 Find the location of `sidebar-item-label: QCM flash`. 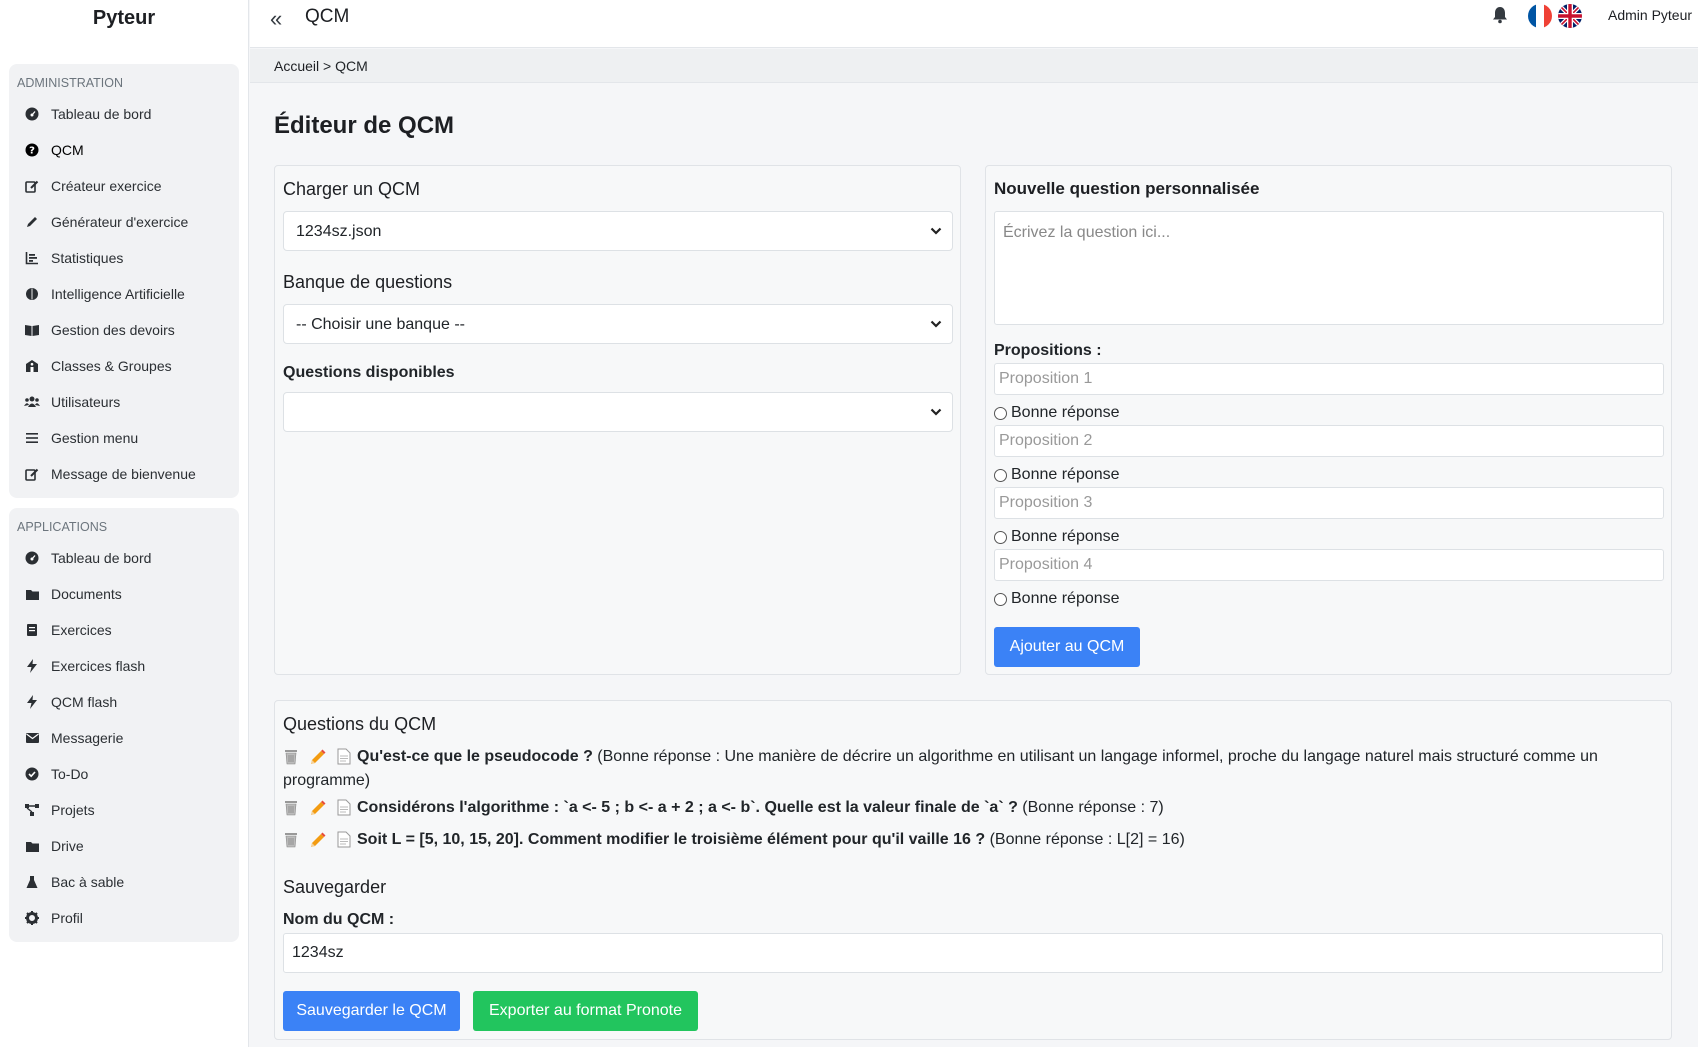

sidebar-item-label: QCM flash is located at coordinates (84, 702).